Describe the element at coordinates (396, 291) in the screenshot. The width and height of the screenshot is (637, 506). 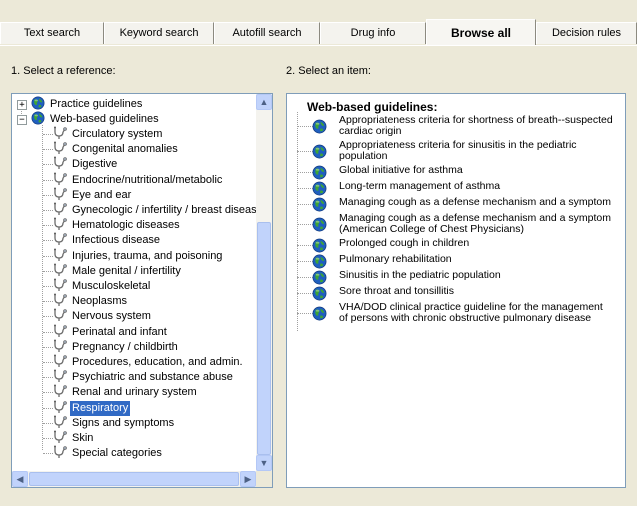
I see `item-text: Sore throat and tonsillitis` at that location.